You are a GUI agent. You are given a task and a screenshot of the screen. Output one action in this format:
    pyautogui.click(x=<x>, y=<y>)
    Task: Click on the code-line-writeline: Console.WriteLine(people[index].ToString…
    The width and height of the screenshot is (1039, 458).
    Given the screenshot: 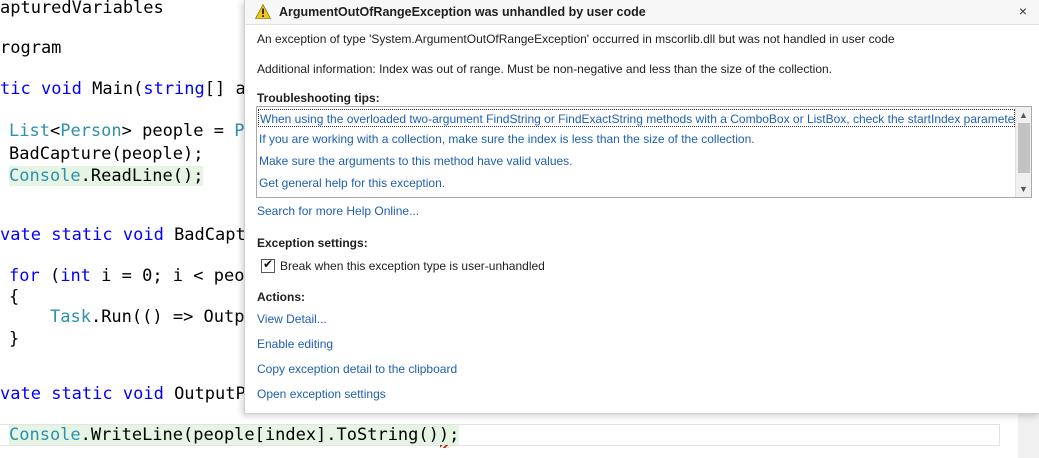 What is the action you would take?
    pyautogui.click(x=234, y=435)
    